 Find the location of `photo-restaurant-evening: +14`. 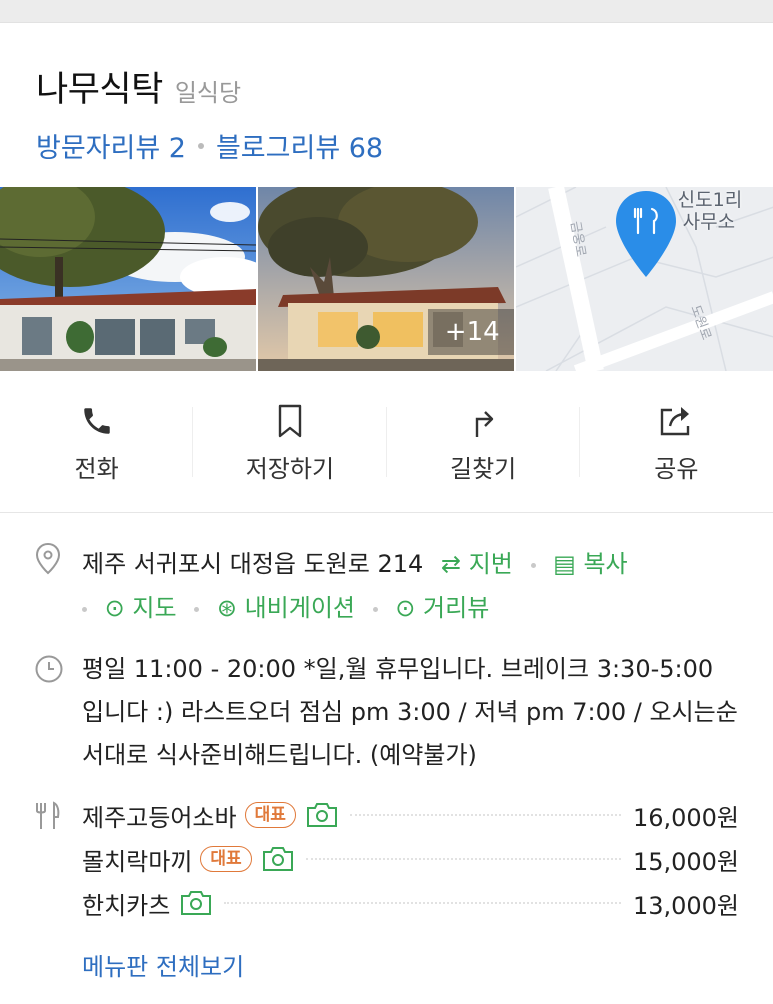

photo-restaurant-evening: +14 is located at coordinates (386, 279).